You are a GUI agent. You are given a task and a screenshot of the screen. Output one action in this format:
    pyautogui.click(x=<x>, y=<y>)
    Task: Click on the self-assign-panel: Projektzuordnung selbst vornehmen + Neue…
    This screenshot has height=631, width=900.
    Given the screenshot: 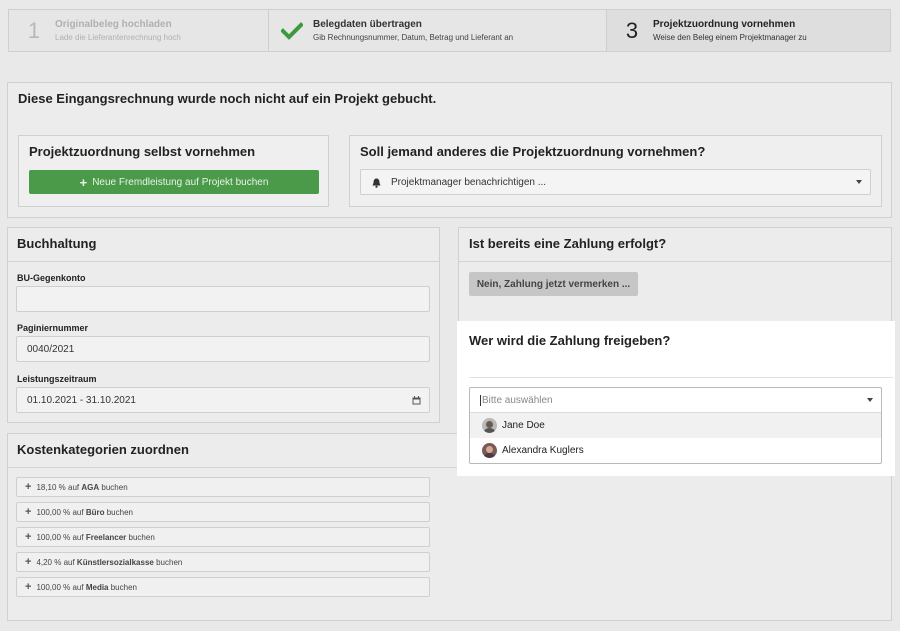 What is the action you would take?
    pyautogui.click(x=173, y=171)
    